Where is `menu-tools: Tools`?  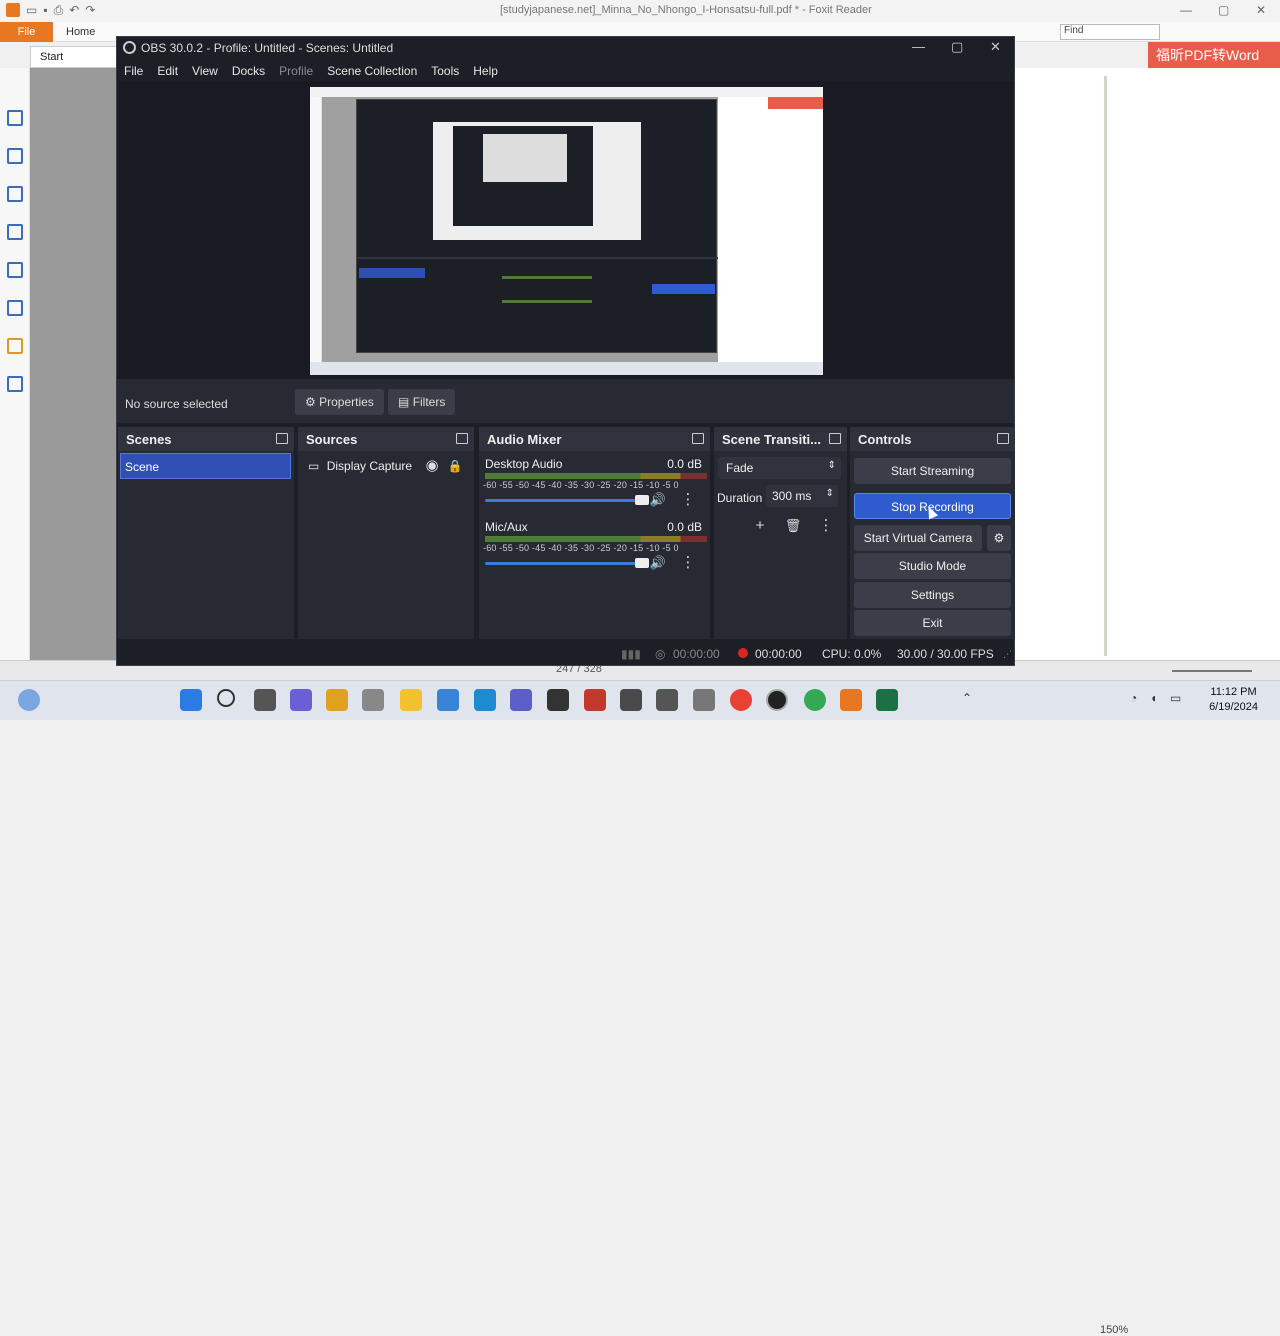
menu-tools: Tools is located at coordinates (445, 70).